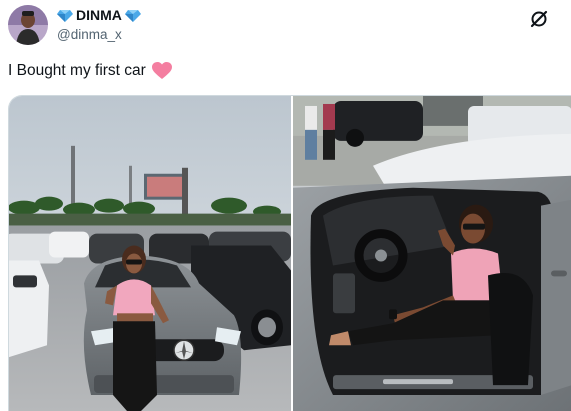 The image size is (571, 411). What do you see at coordinates (161, 70) in the screenshot?
I see `pink-heart-icon` at bounding box center [161, 70].